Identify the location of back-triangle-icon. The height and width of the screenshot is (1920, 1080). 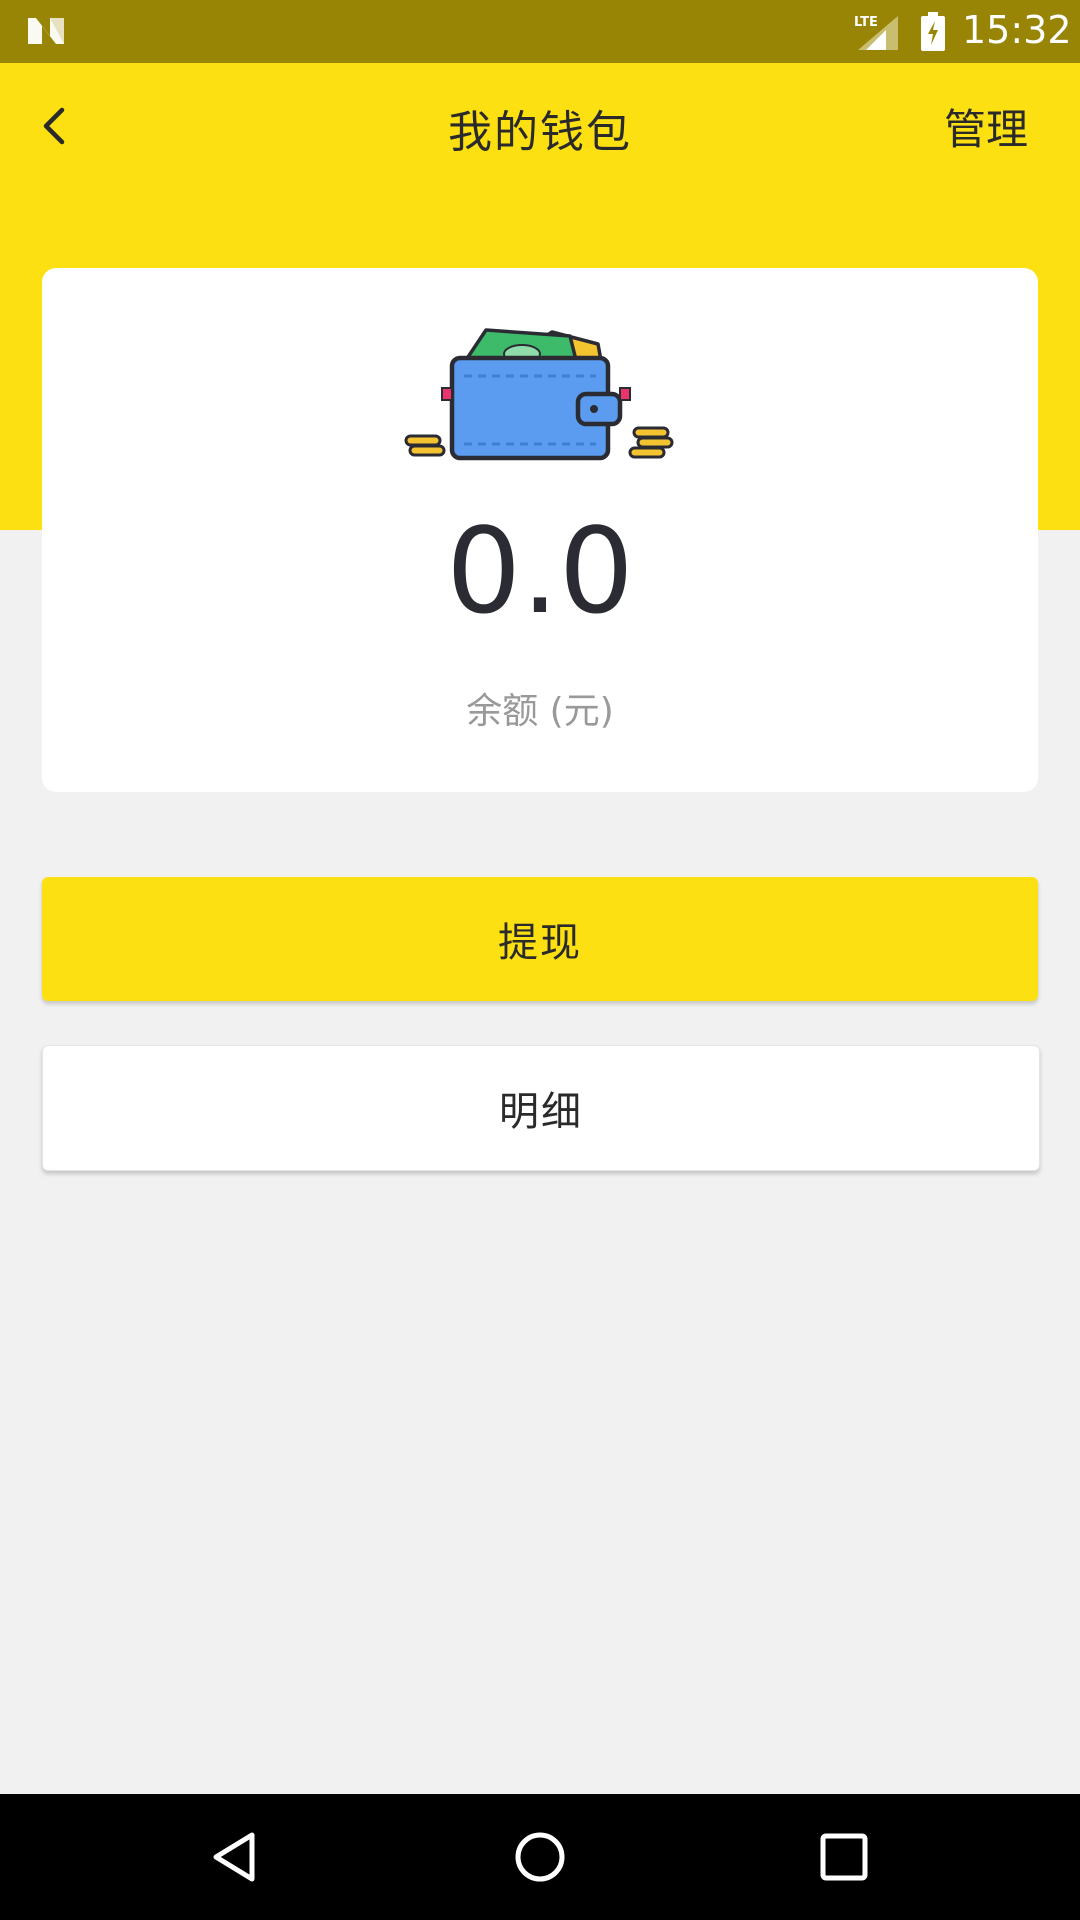
(236, 1857).